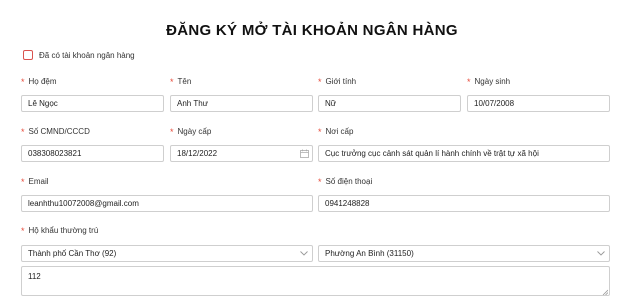 The width and height of the screenshot is (624, 308). I want to click on ho-dem-input: Lê Ngọc, so click(92, 103).